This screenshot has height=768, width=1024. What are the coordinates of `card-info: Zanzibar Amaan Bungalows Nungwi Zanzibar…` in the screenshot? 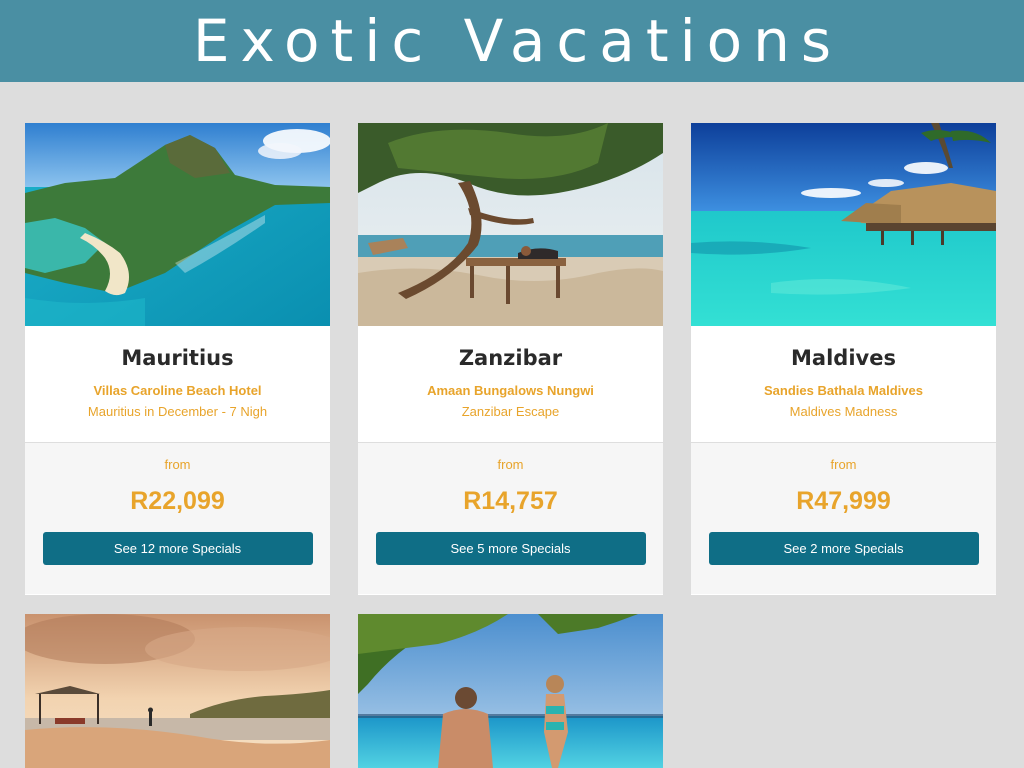 It's located at (510, 384).